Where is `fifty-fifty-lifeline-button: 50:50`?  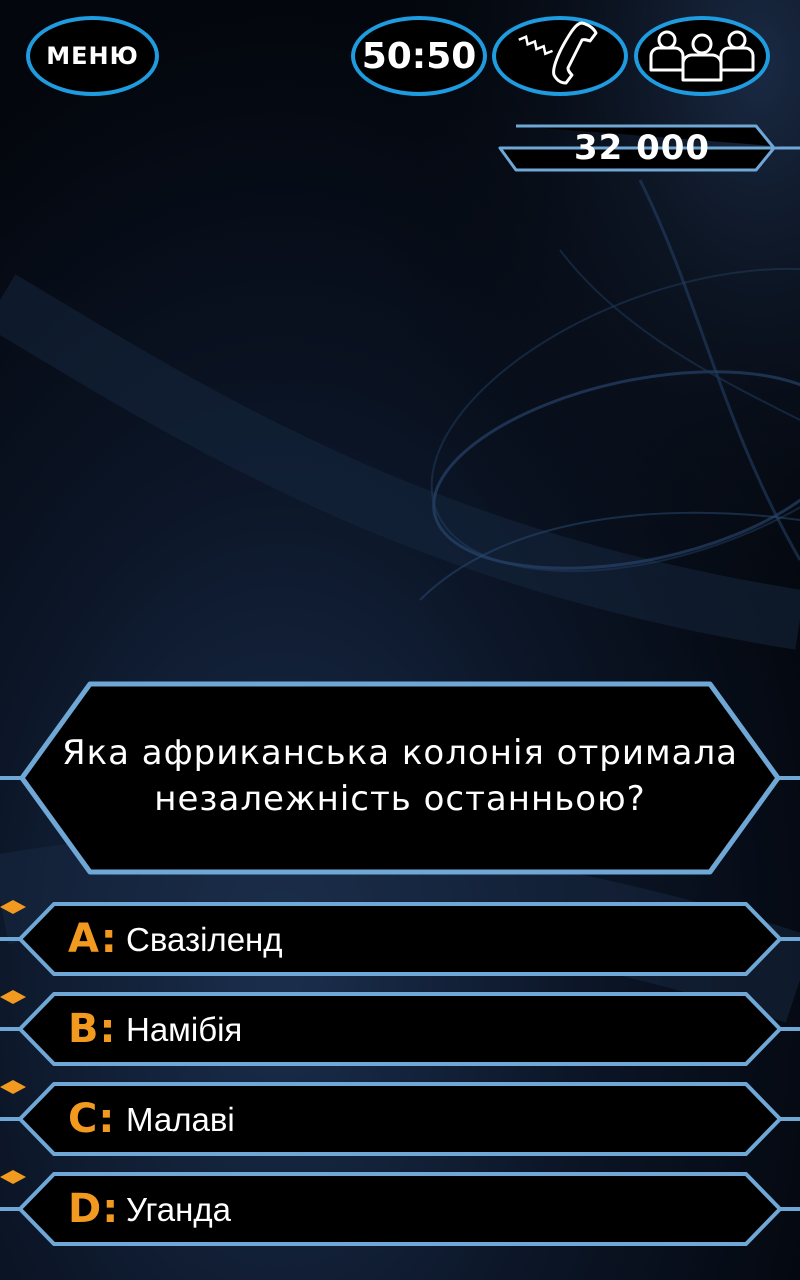 fifty-fifty-lifeline-button: 50:50 is located at coordinates (419, 56).